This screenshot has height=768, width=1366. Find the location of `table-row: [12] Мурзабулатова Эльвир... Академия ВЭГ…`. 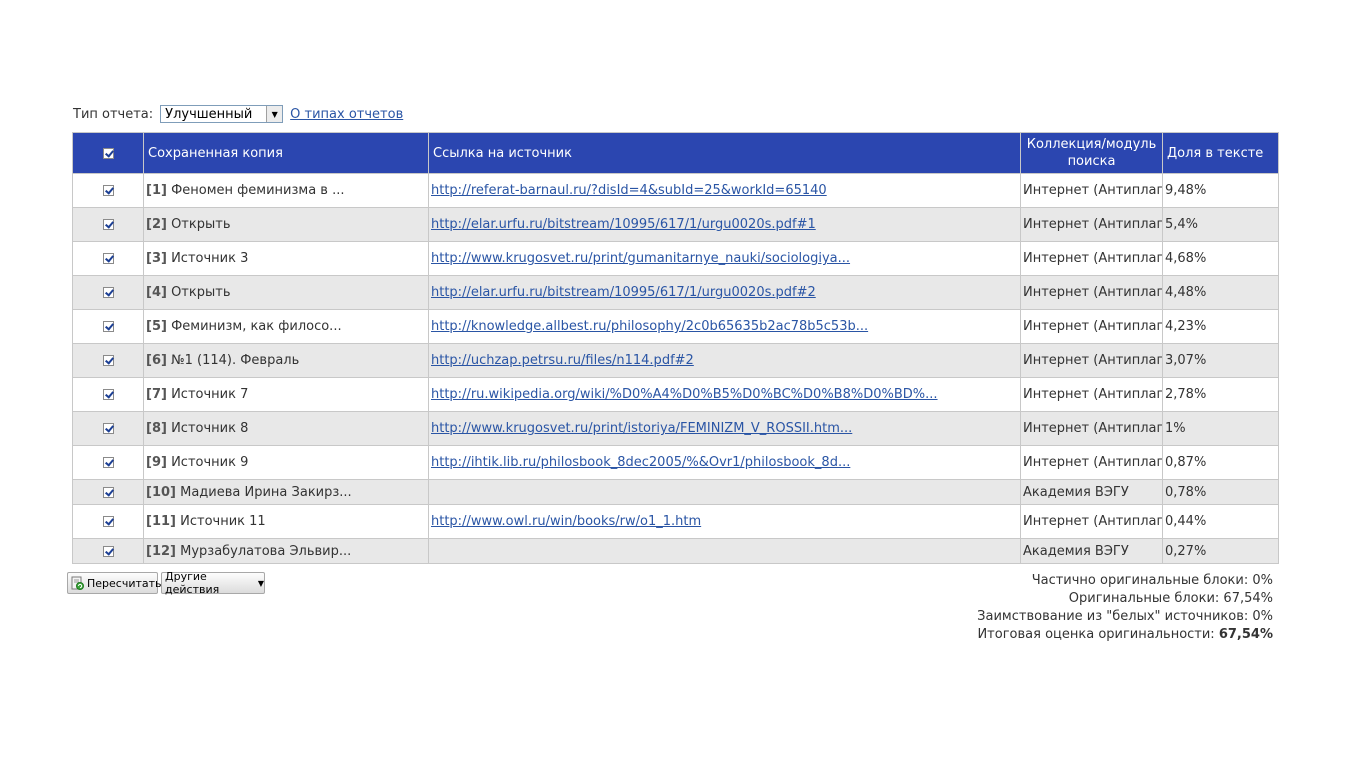

table-row: [12] Мурзабулатова Эльвир... Академия ВЭГ… is located at coordinates (675, 551).